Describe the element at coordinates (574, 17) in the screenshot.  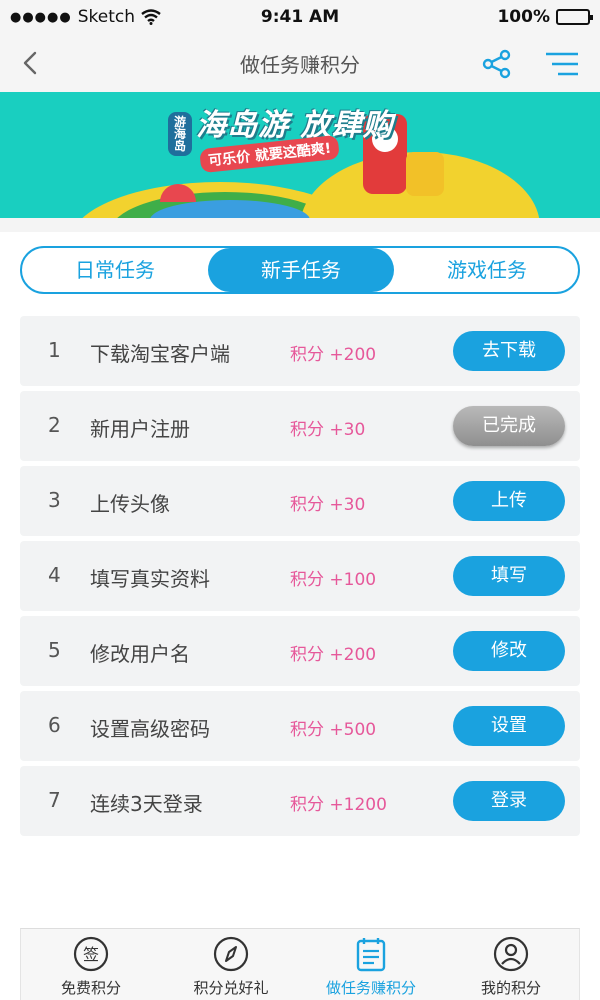
I see `battery-icon` at that location.